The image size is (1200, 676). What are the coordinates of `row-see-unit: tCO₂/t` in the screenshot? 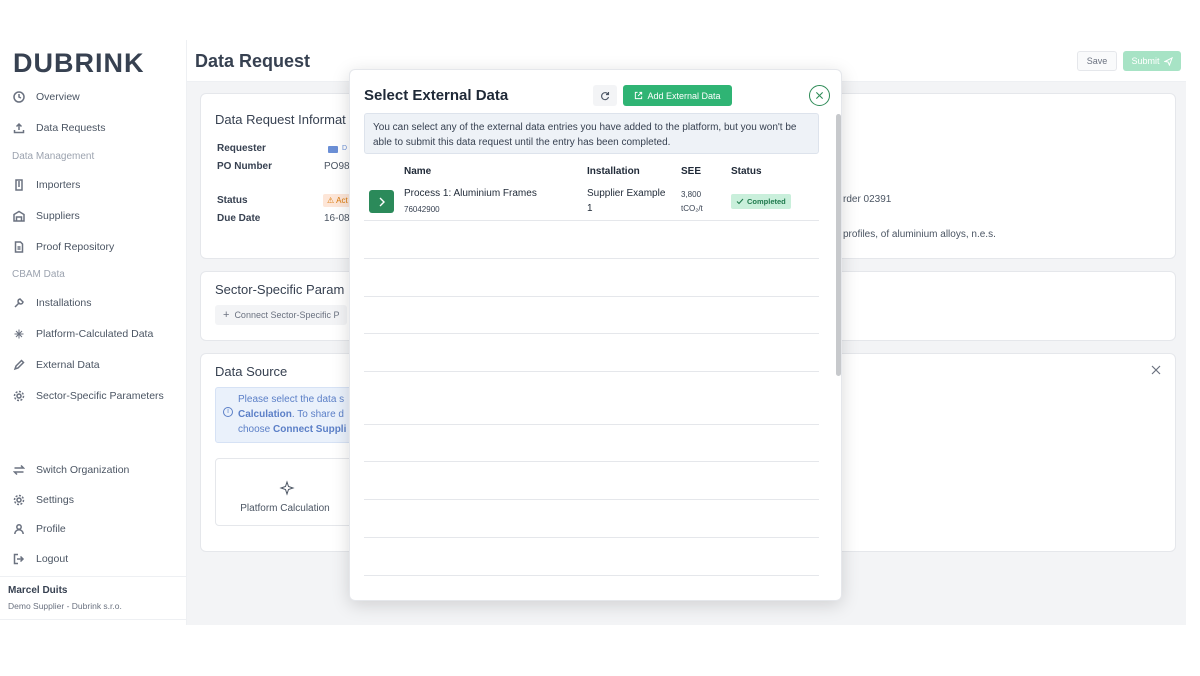 It's located at (692, 208).